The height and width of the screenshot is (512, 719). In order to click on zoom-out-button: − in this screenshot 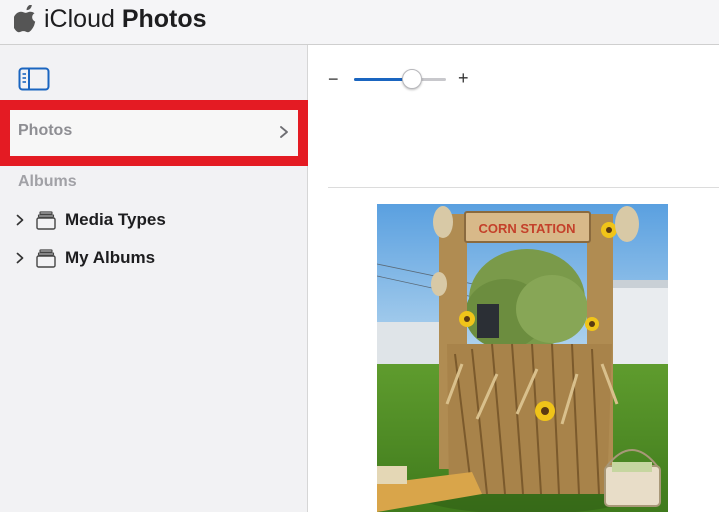, I will do `click(333, 79)`.